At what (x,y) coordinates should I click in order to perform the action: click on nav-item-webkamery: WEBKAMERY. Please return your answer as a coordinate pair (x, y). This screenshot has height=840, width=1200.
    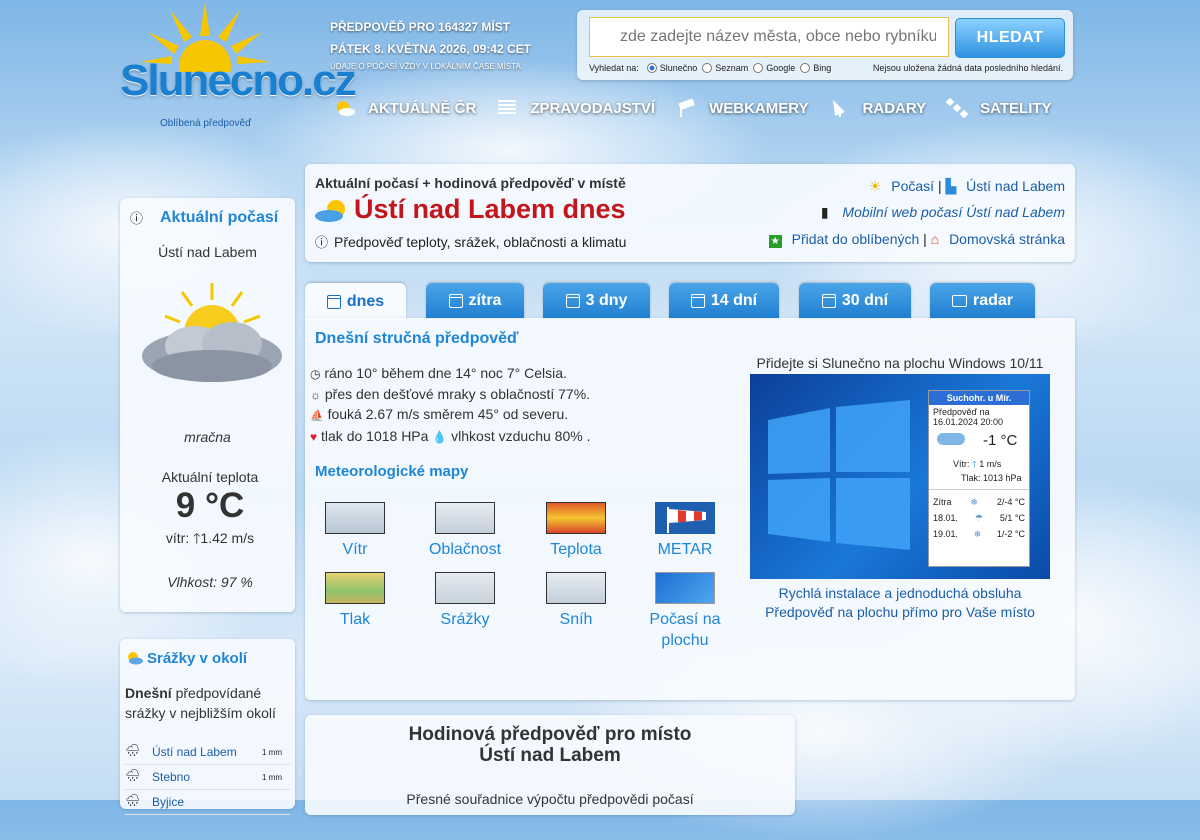
    Looking at the image, I should click on (742, 108).